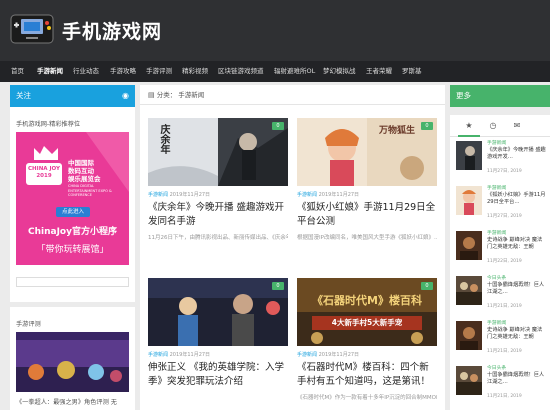 The height and width of the screenshot is (410, 550). Describe the element at coordinates (166, 95) in the screenshot. I see `breadcrumb-prefix: 分类：` at that location.